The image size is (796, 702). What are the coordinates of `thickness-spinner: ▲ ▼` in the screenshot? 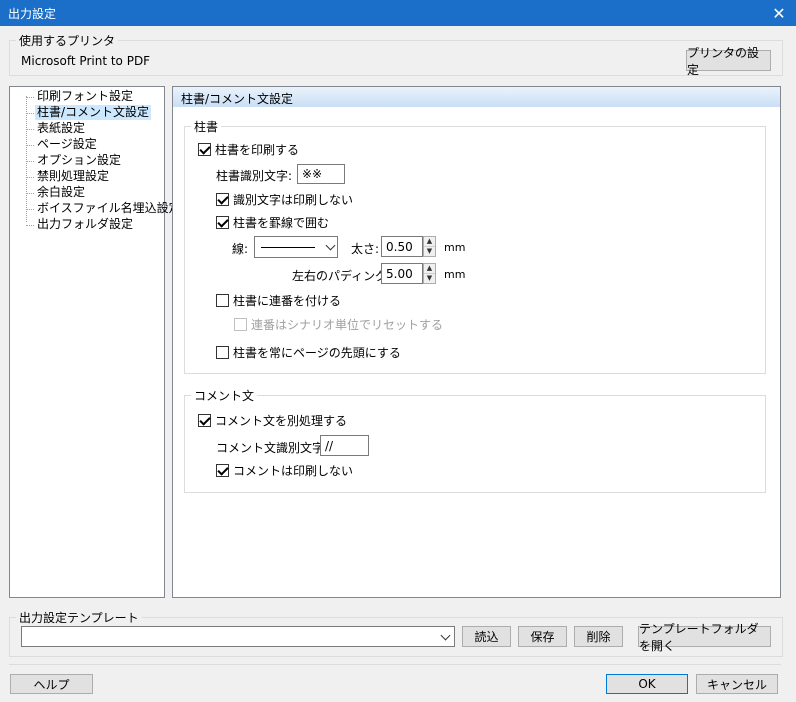 It's located at (429, 246).